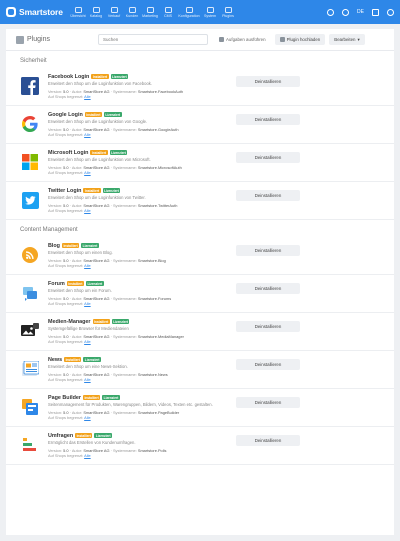 This screenshot has width=400, height=541. Describe the element at coordinates (96, 12) in the screenshot. I see `nav-item-katalog: Katalog` at that location.